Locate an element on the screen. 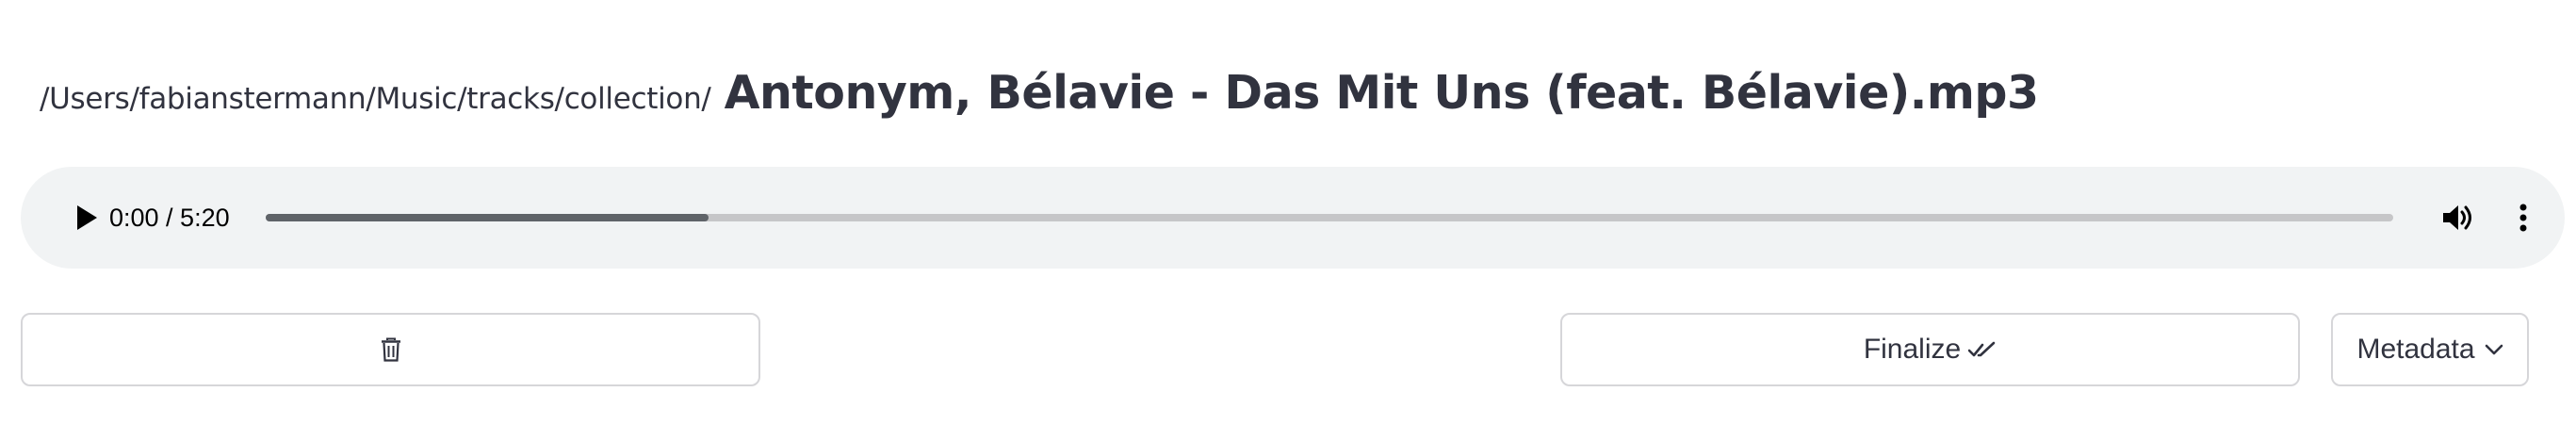 This screenshot has width=2576, height=441. trash-icon is located at coordinates (391, 349).